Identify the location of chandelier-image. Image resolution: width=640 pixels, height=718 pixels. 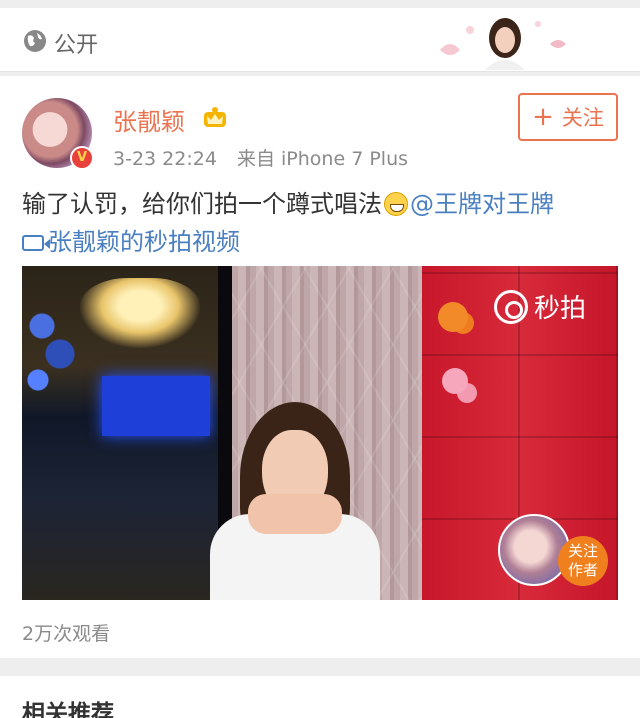
(140, 313).